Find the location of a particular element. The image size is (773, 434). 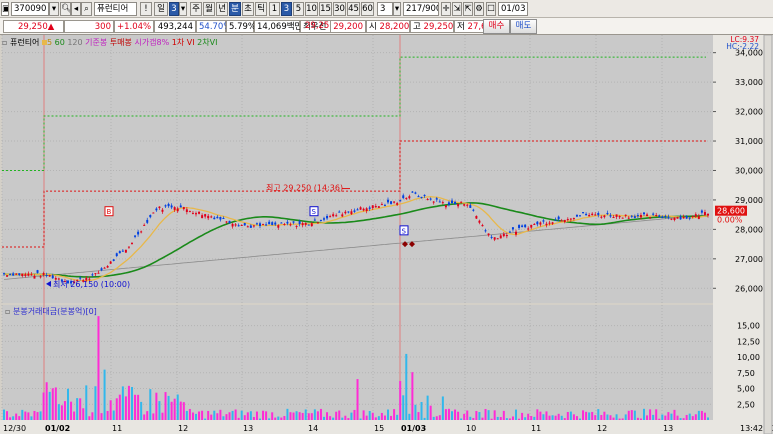

sell-button: 매도 is located at coordinates (523, 26).